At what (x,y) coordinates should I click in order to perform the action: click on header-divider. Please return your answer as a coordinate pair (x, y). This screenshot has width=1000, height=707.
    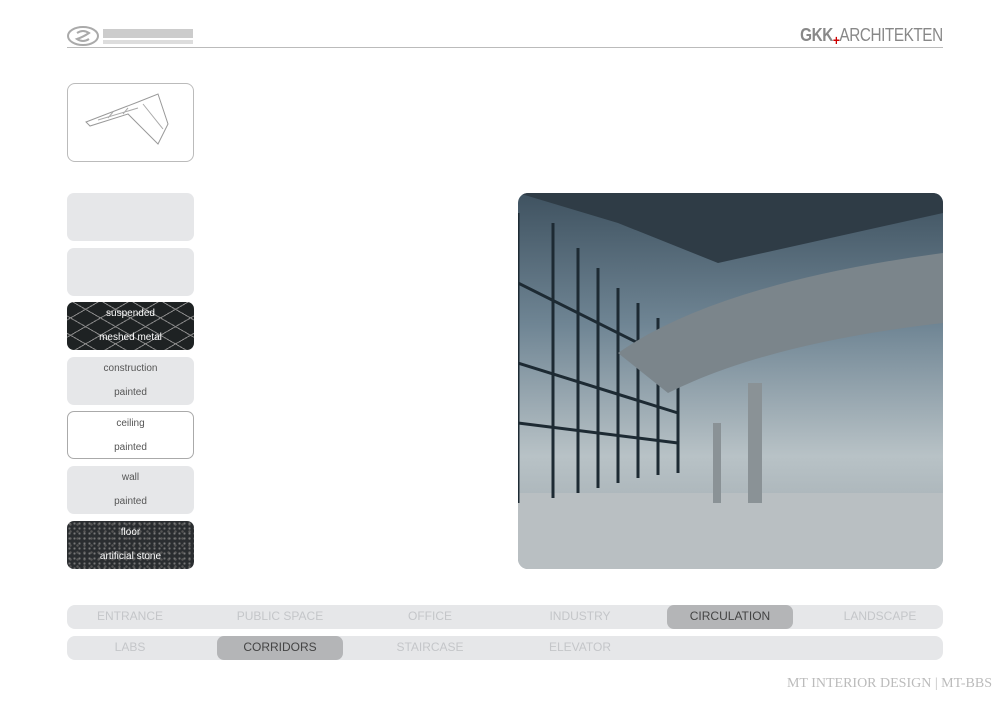
    Looking at the image, I should click on (505, 47).